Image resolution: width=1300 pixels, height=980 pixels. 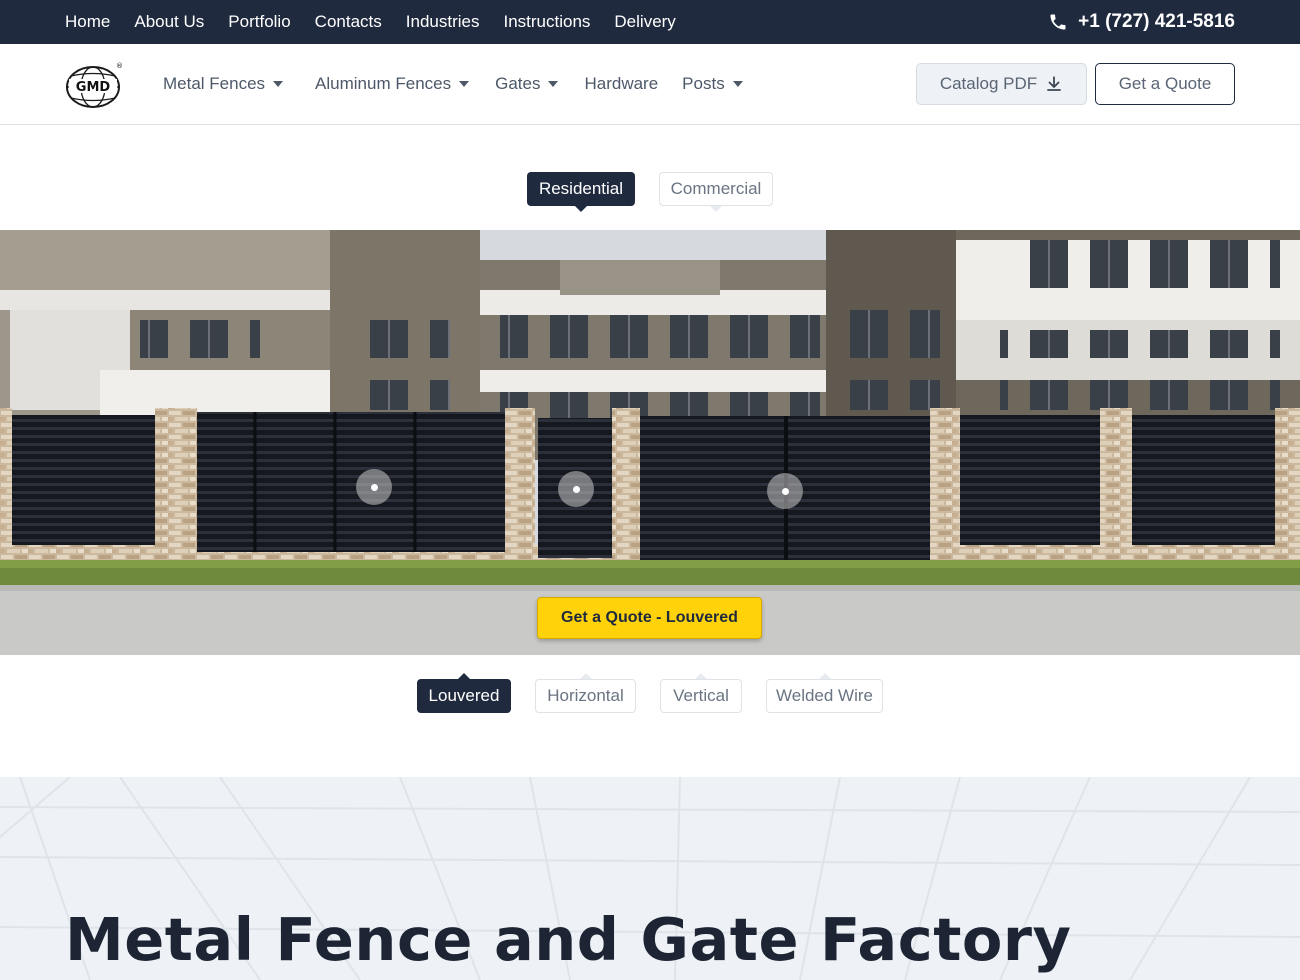 I want to click on top-nav-industries: Industries, so click(x=443, y=22).